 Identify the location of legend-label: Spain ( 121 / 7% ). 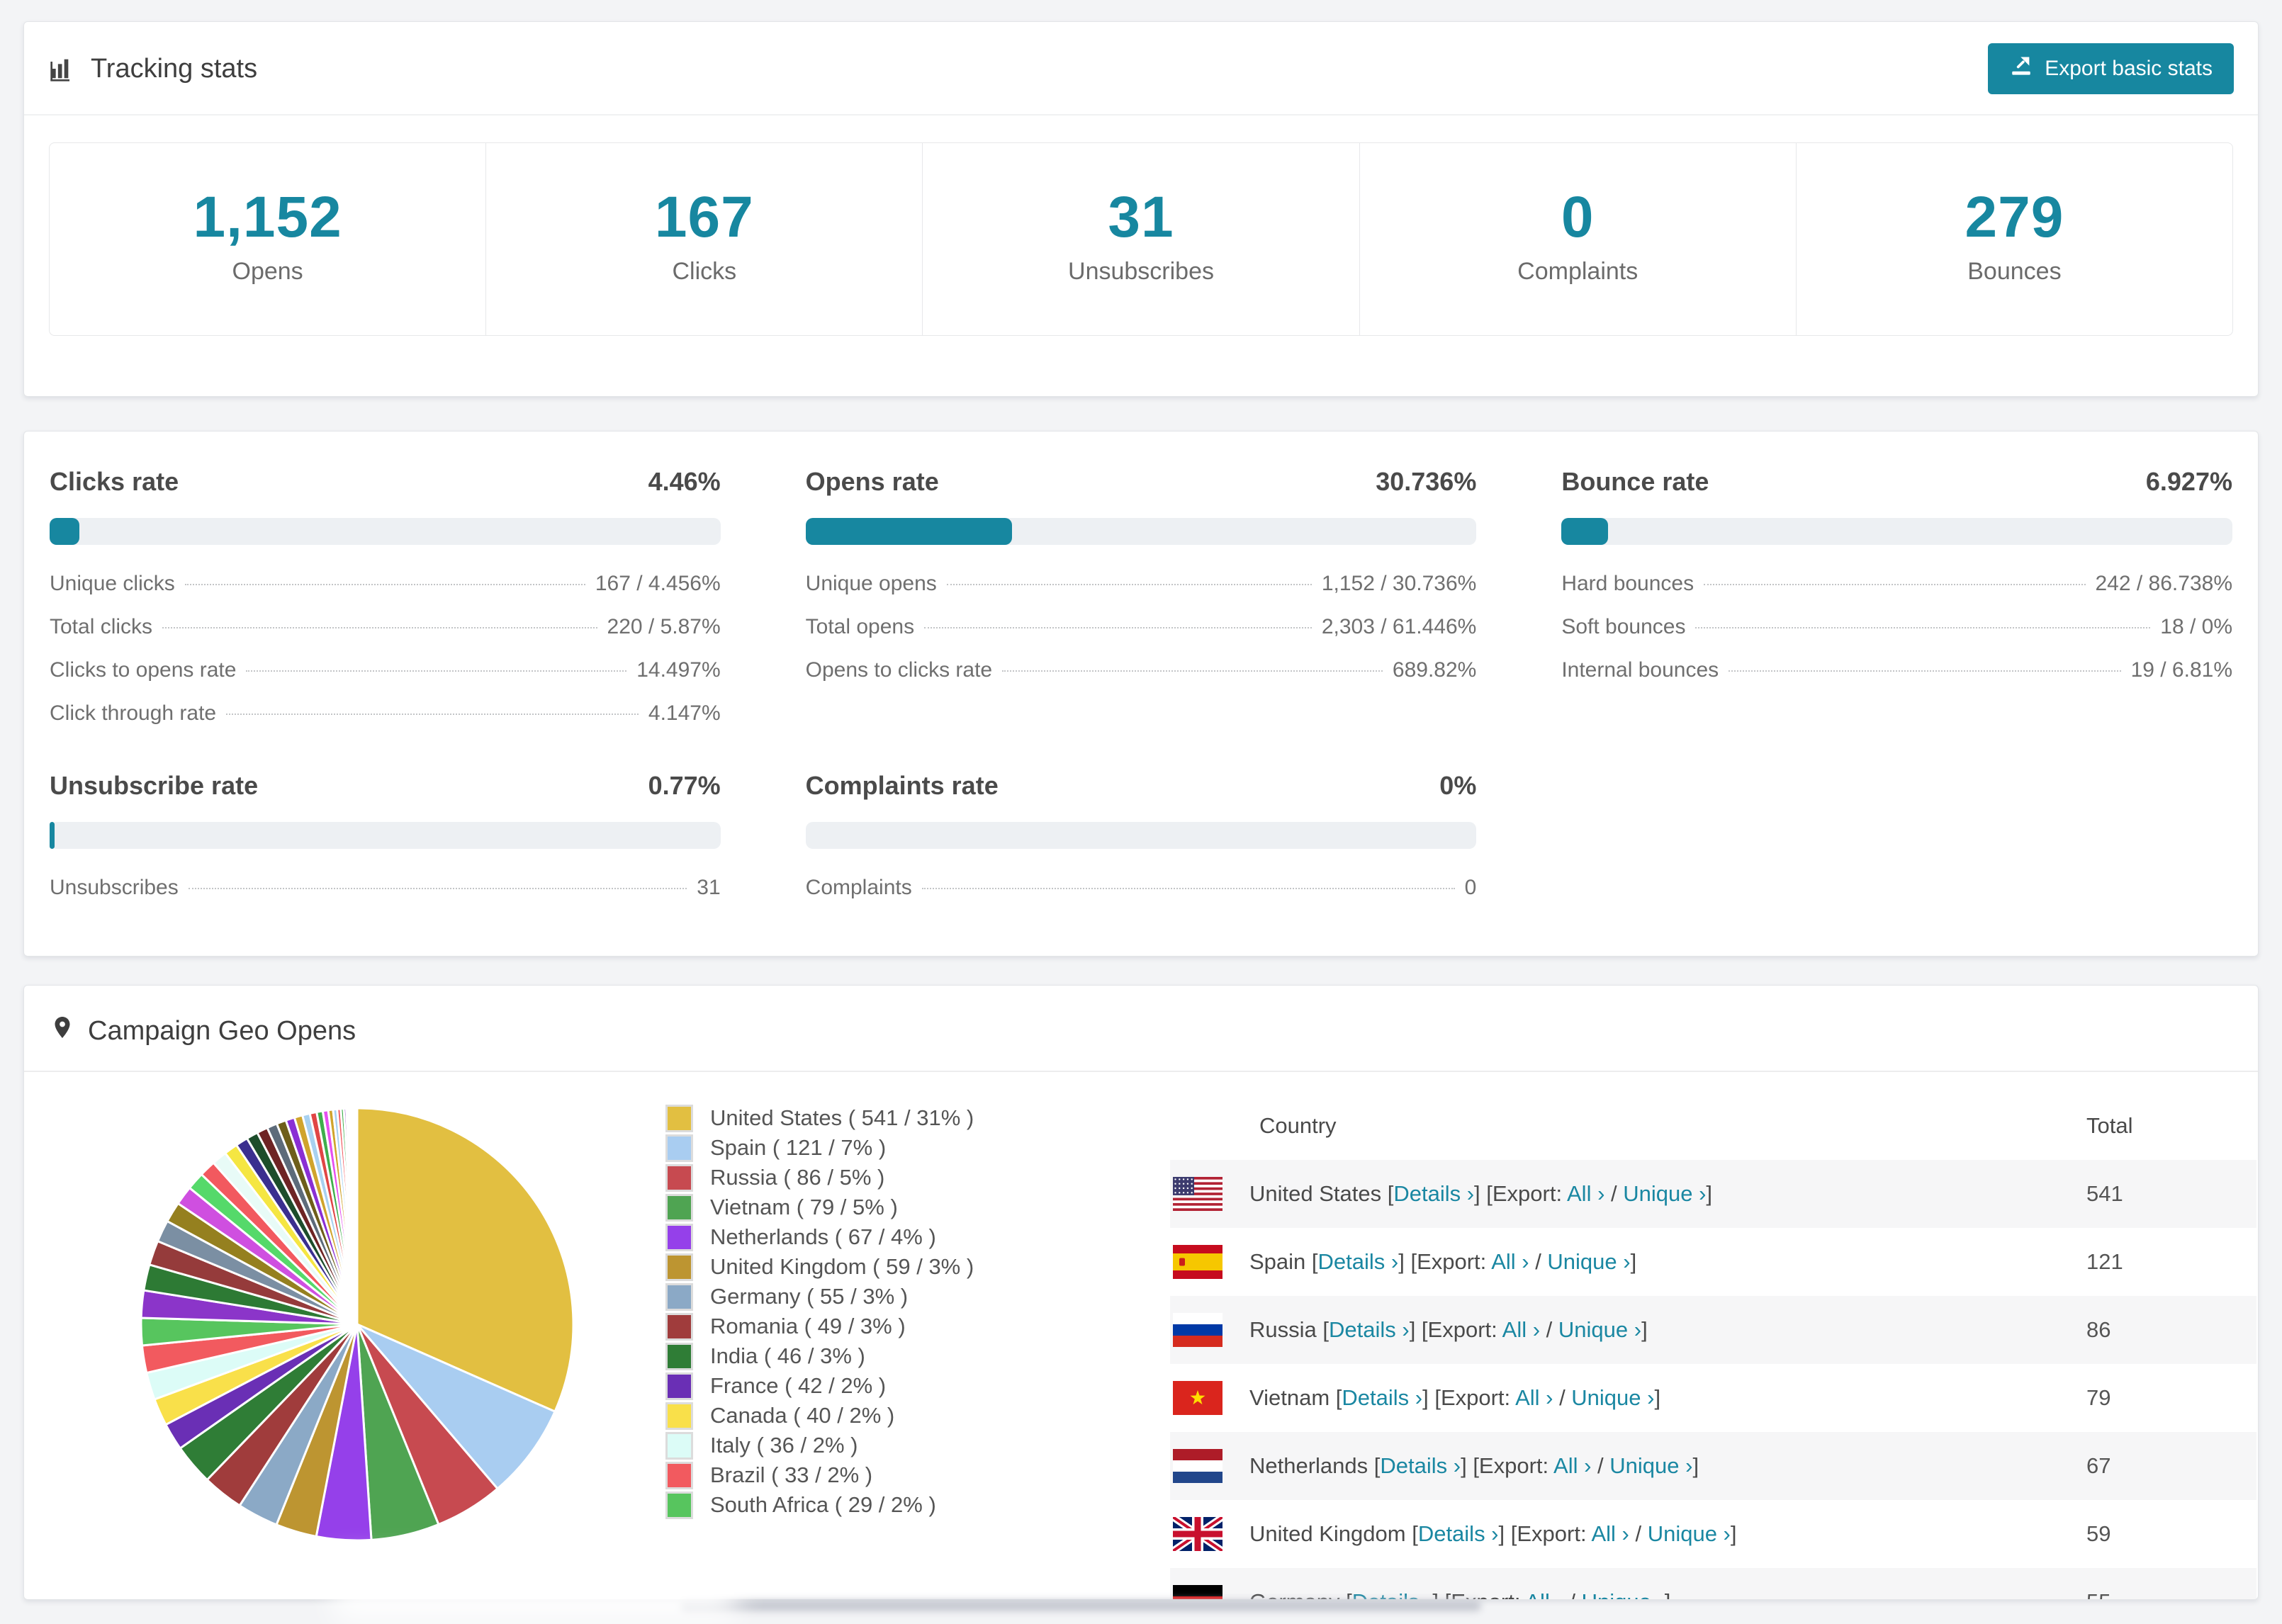
(798, 1148).